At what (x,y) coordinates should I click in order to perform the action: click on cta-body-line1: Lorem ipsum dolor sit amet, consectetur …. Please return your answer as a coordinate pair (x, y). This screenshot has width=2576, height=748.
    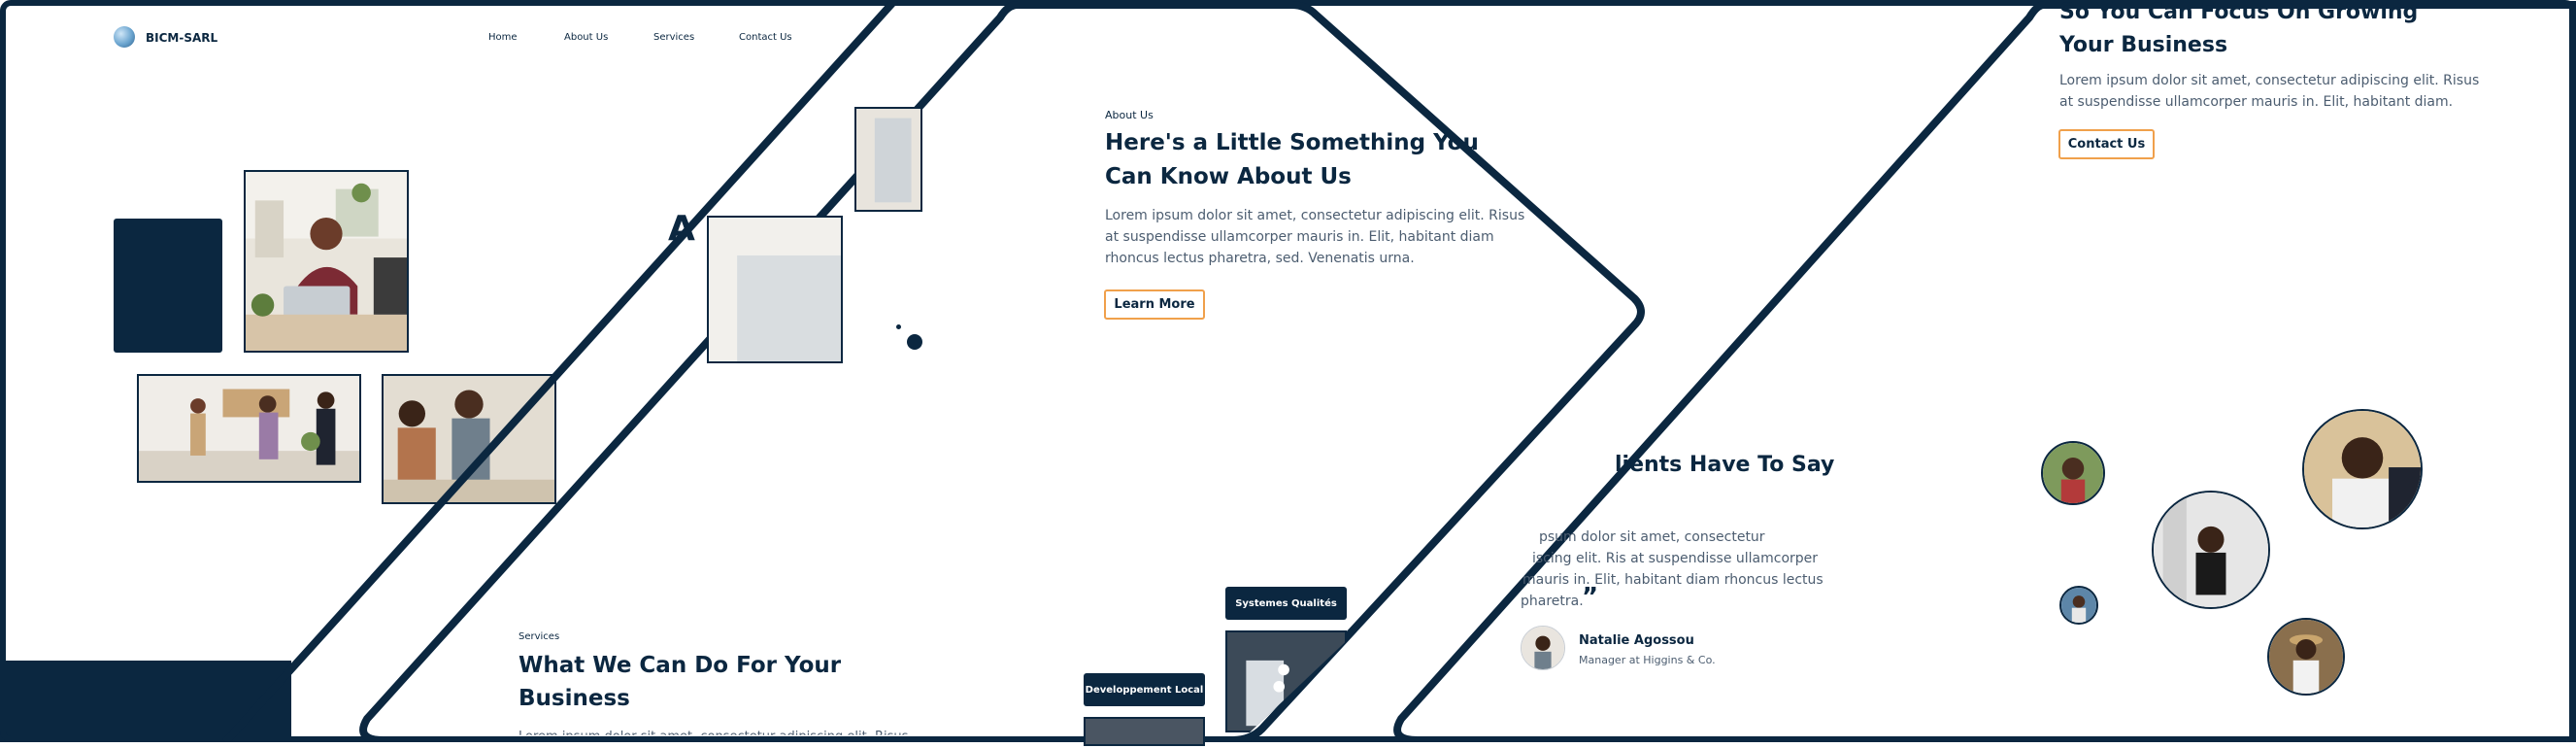
    Looking at the image, I should click on (2270, 80).